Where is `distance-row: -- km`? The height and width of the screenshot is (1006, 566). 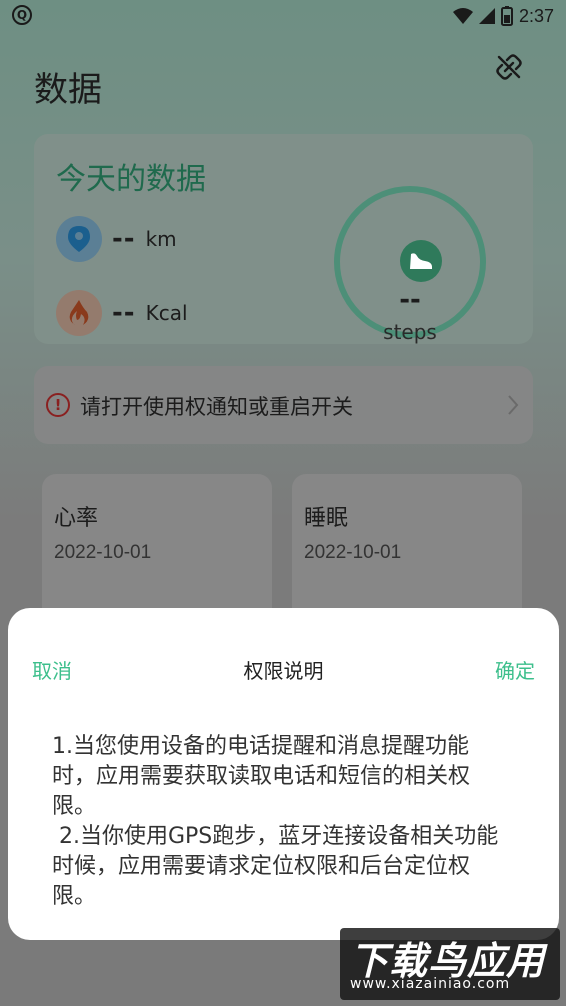
distance-row: -- km is located at coordinates (116, 239).